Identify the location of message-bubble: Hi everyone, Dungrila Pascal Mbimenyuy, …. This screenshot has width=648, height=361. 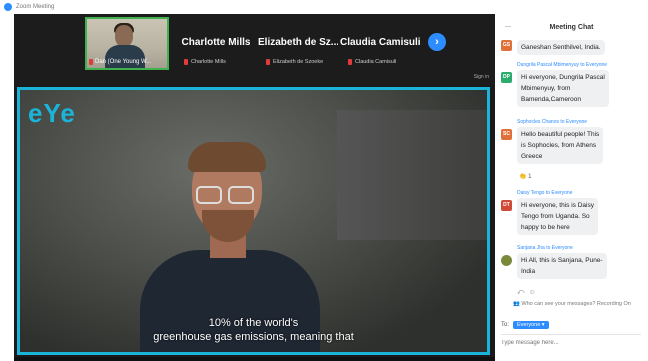
(563, 88).